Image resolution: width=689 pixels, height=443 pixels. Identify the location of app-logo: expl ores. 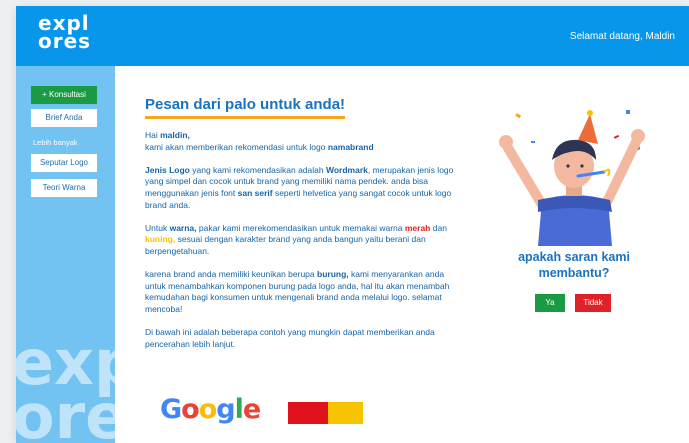
(65, 33).